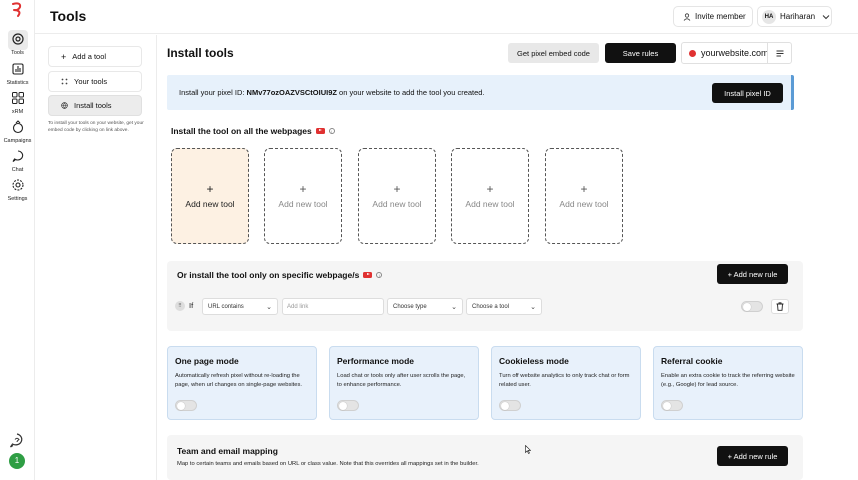 This screenshot has height=480, width=858. I want to click on url-condition-select: URL contains ⌄, so click(240, 306).